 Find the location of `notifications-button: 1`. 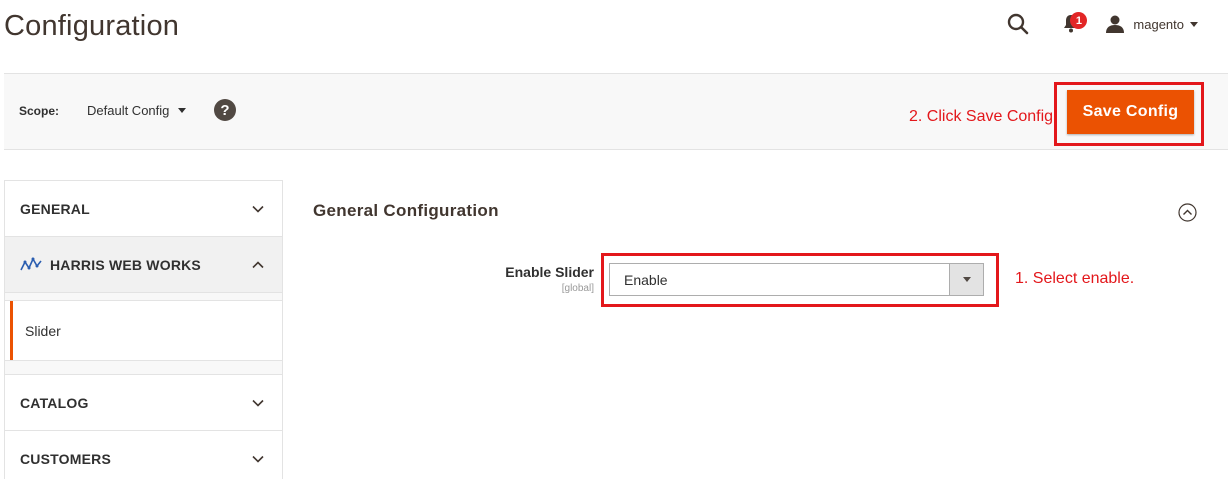

notifications-button: 1 is located at coordinates (1072, 24).